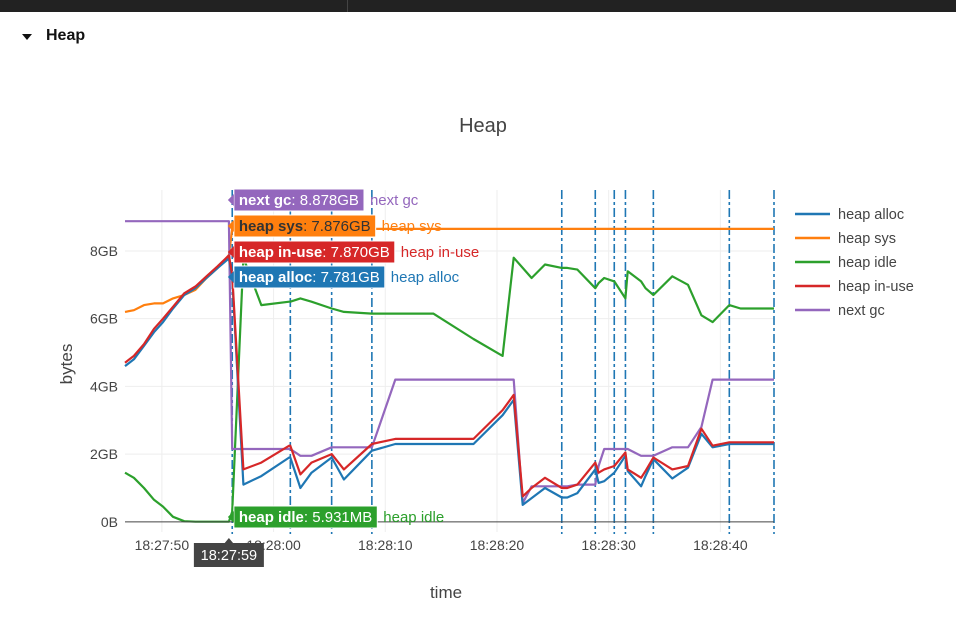  What do you see at coordinates (483, 126) in the screenshot?
I see `chart-title: Heap` at bounding box center [483, 126].